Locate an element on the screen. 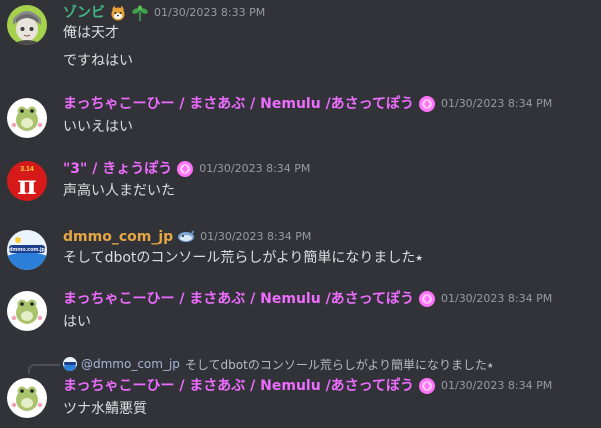 The image size is (601, 428). avatar-text: dmmo.com.jp is located at coordinates (27, 250).